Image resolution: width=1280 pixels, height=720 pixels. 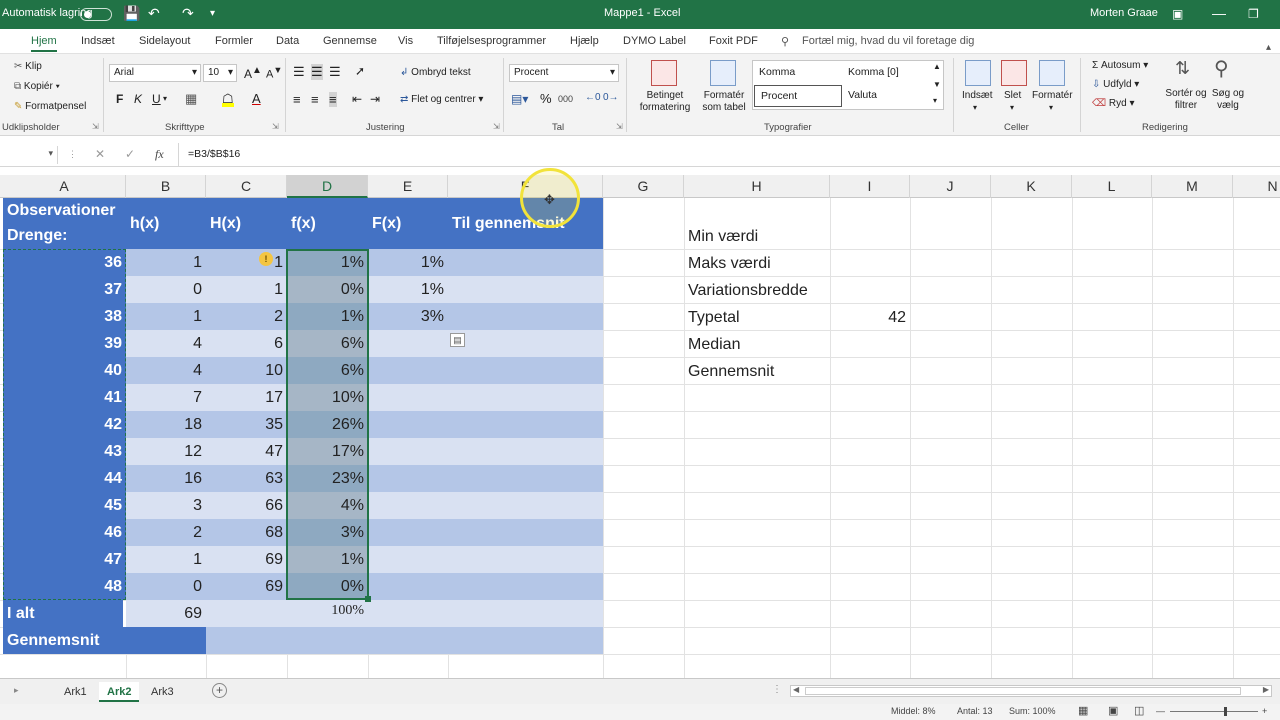 I want to click on save-icon: 💾, so click(x=131, y=13).